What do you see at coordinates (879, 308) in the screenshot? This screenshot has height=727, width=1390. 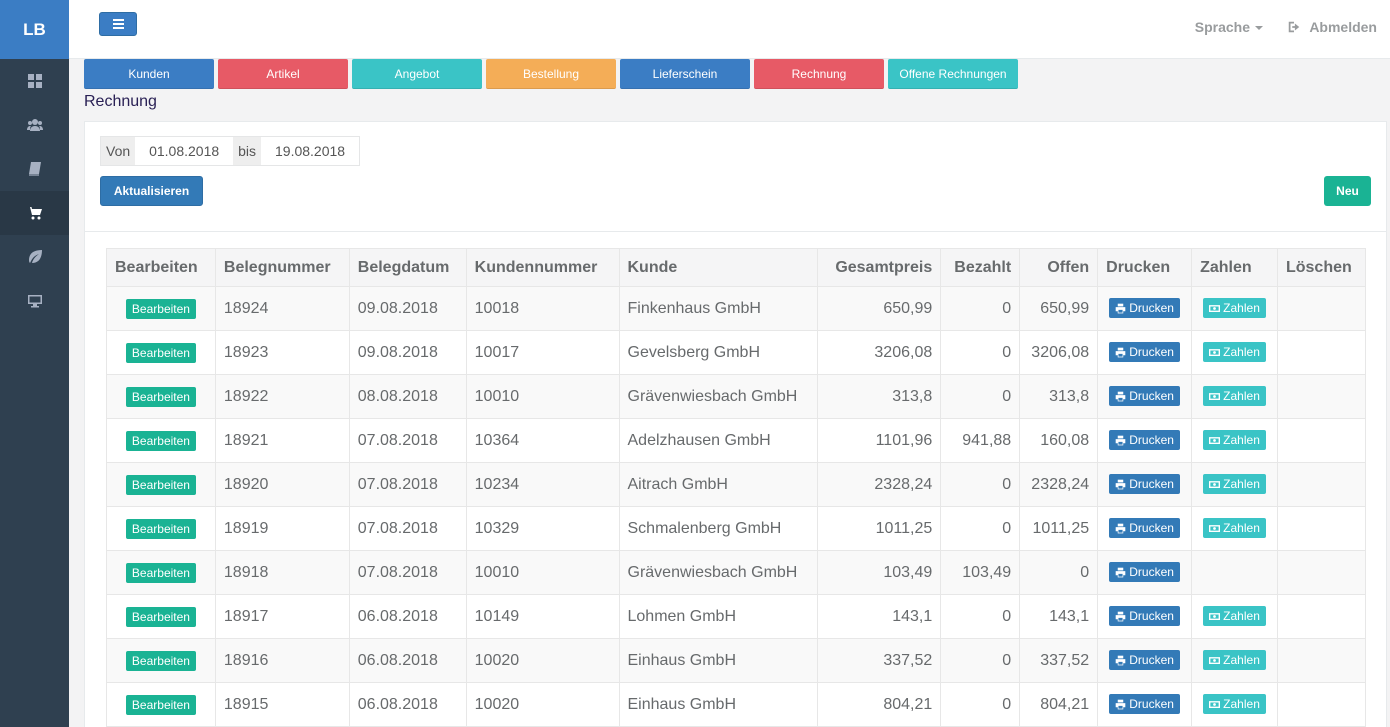 I see `gesamtpreis-cell: 650,99` at bounding box center [879, 308].